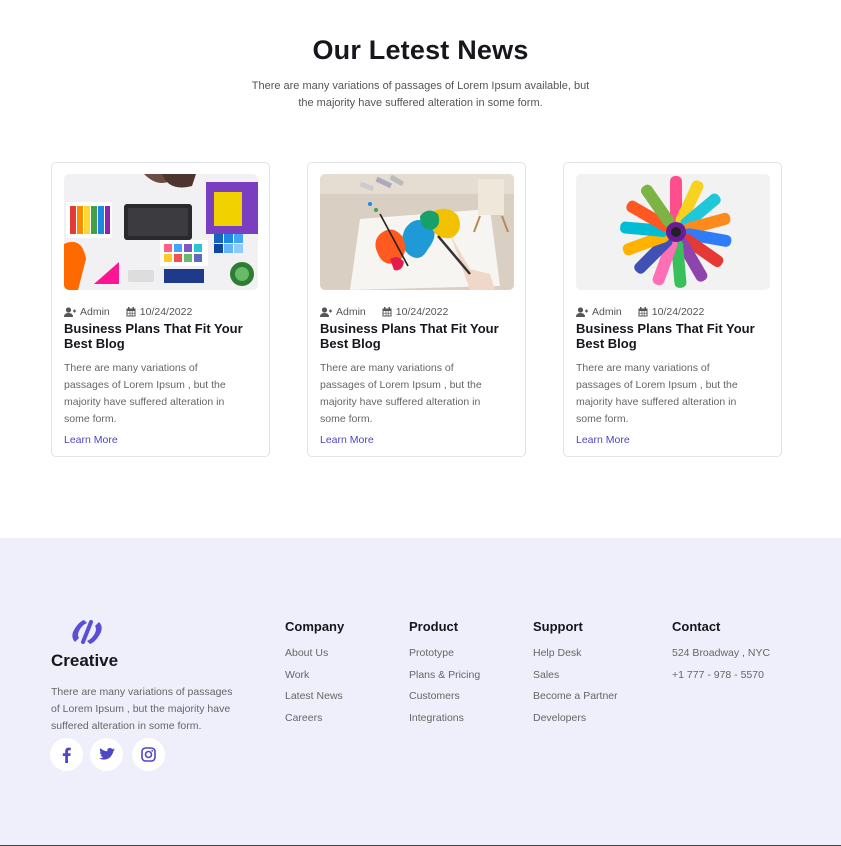 This screenshot has height=846, width=841. I want to click on brand-logo-icon, so click(87, 632).